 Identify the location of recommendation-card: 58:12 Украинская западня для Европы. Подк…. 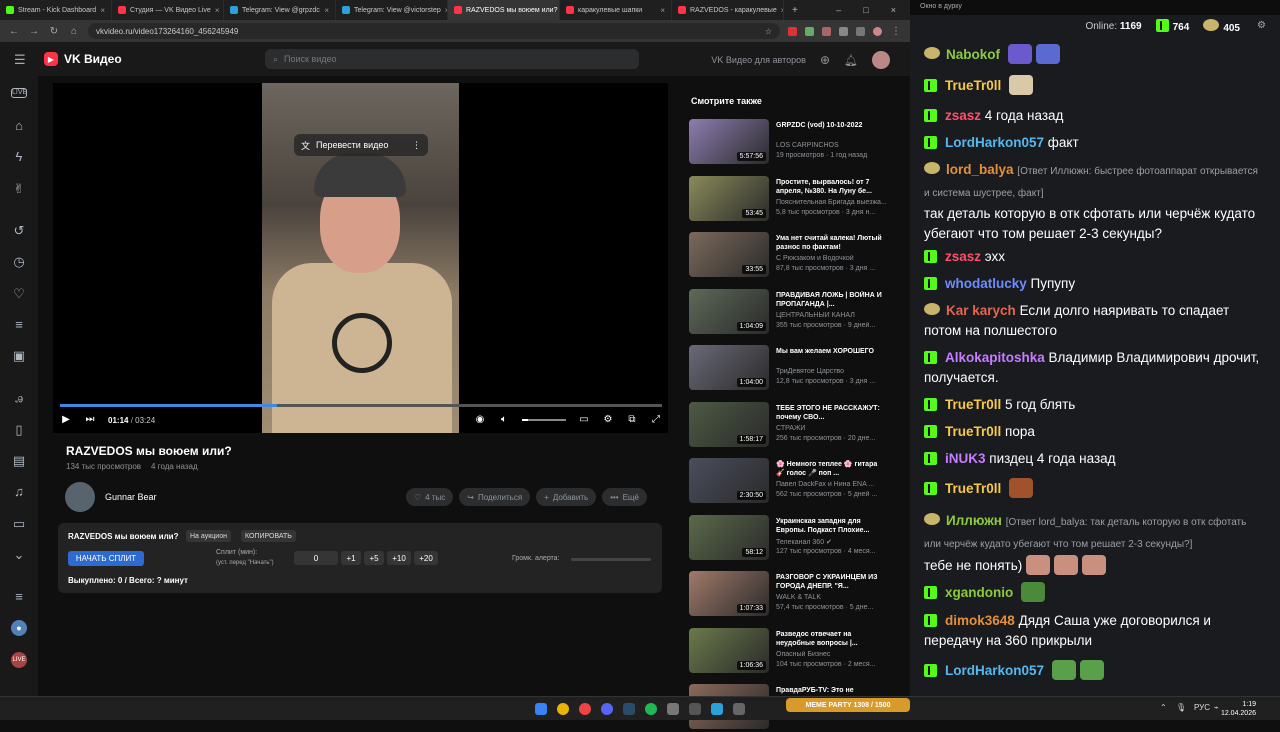
(794, 538).